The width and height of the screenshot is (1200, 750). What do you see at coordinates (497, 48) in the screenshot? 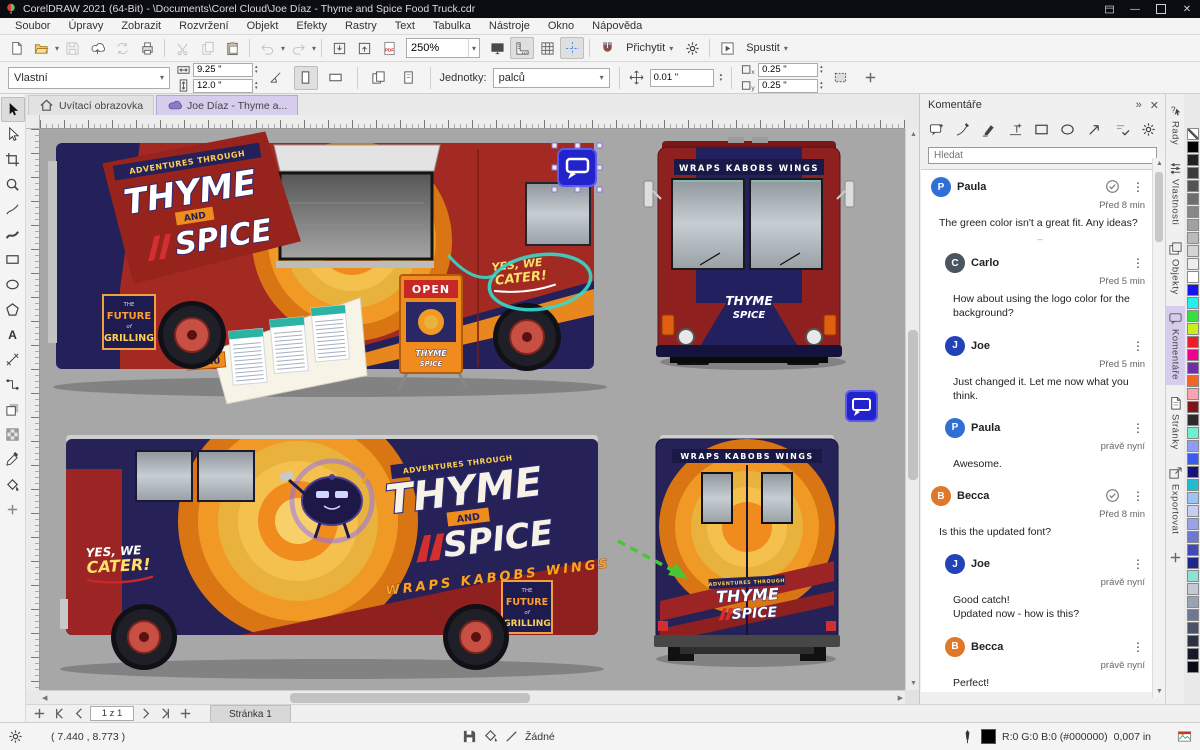
I see `full-screen-icon` at bounding box center [497, 48].